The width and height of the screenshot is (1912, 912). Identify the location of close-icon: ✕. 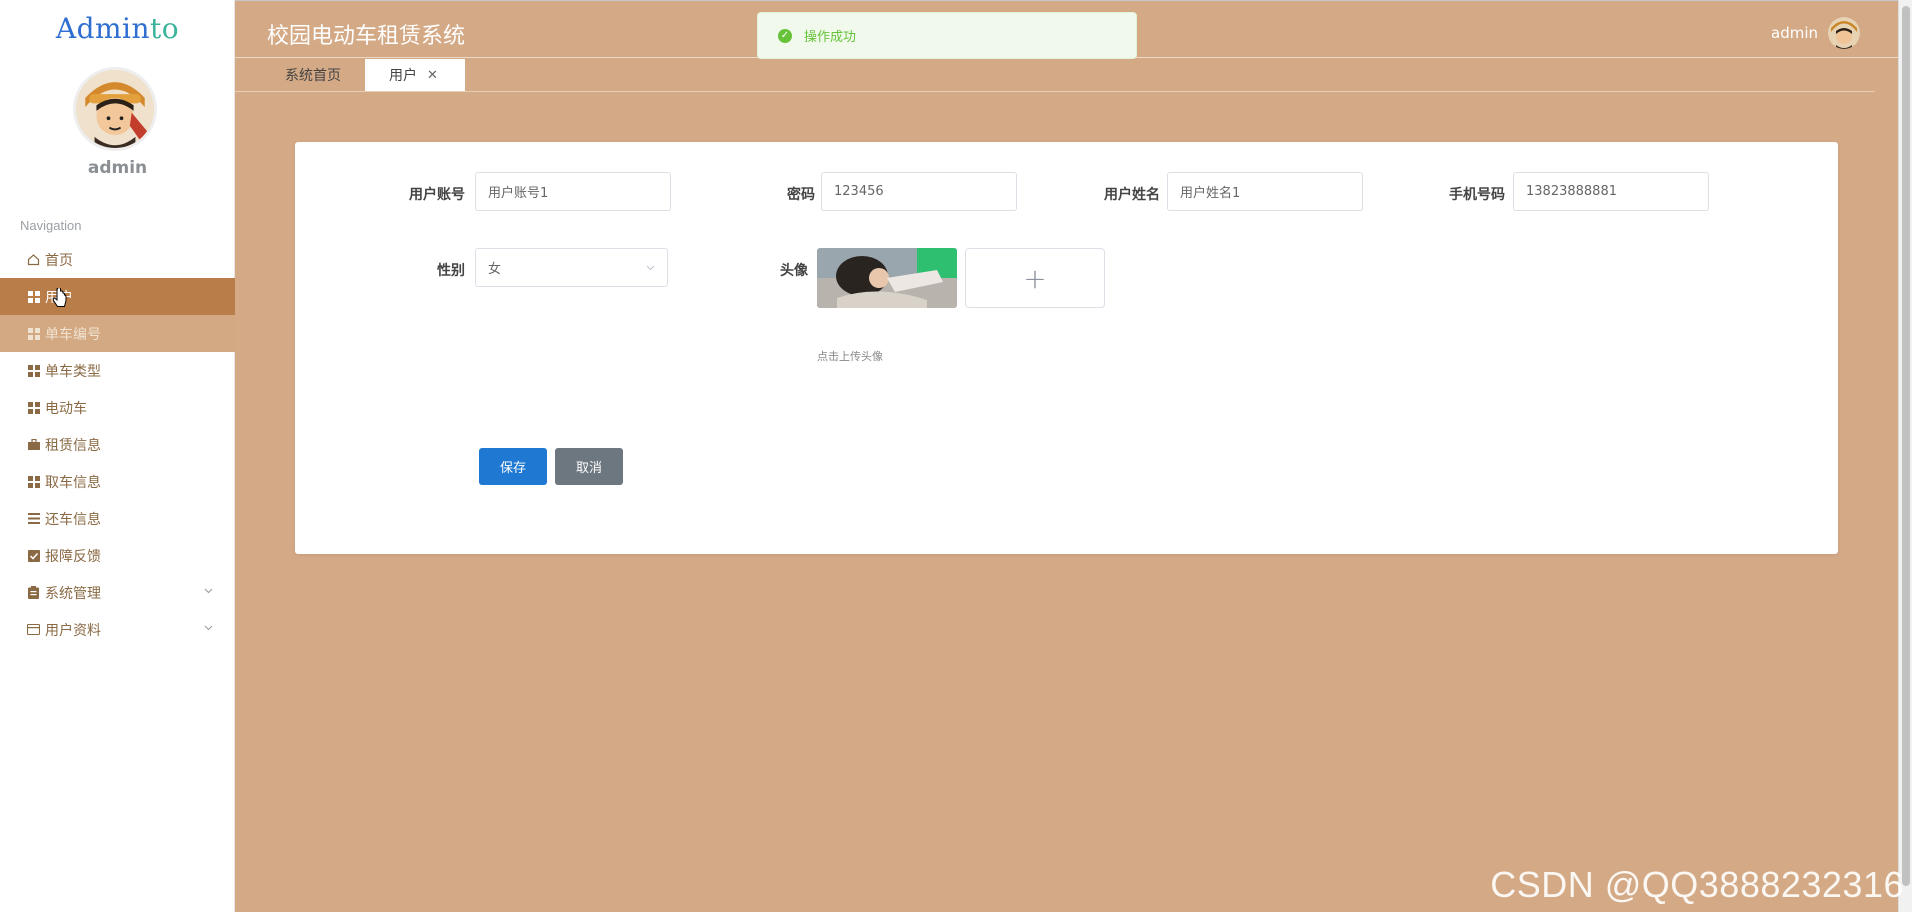
(432, 75).